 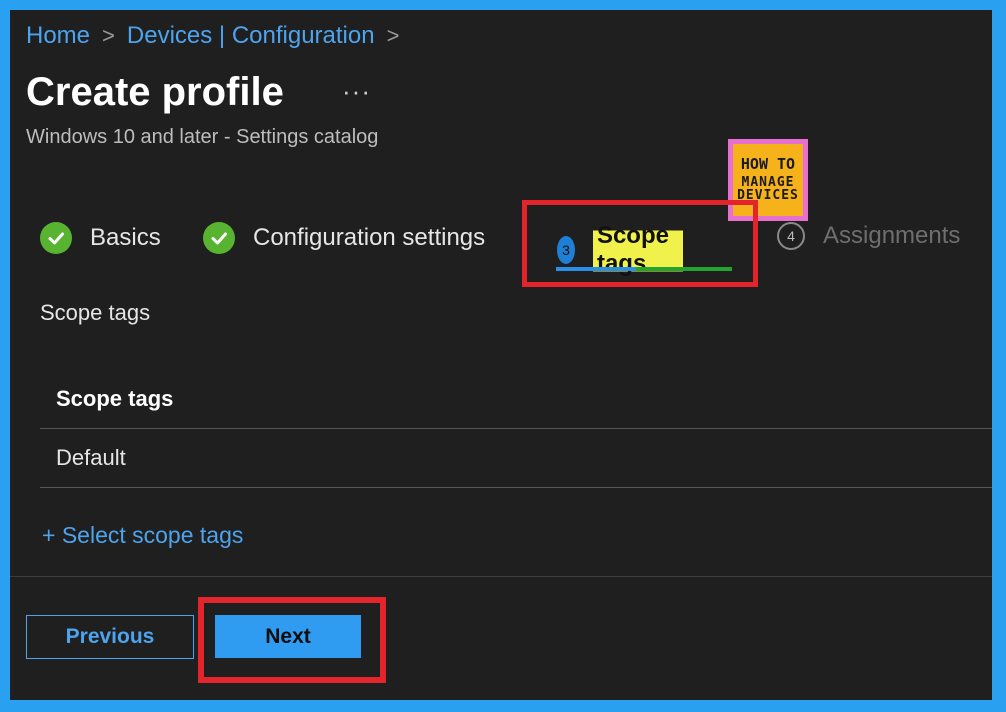 What do you see at coordinates (125, 237) in the screenshot?
I see `tab-label: Basics` at bounding box center [125, 237].